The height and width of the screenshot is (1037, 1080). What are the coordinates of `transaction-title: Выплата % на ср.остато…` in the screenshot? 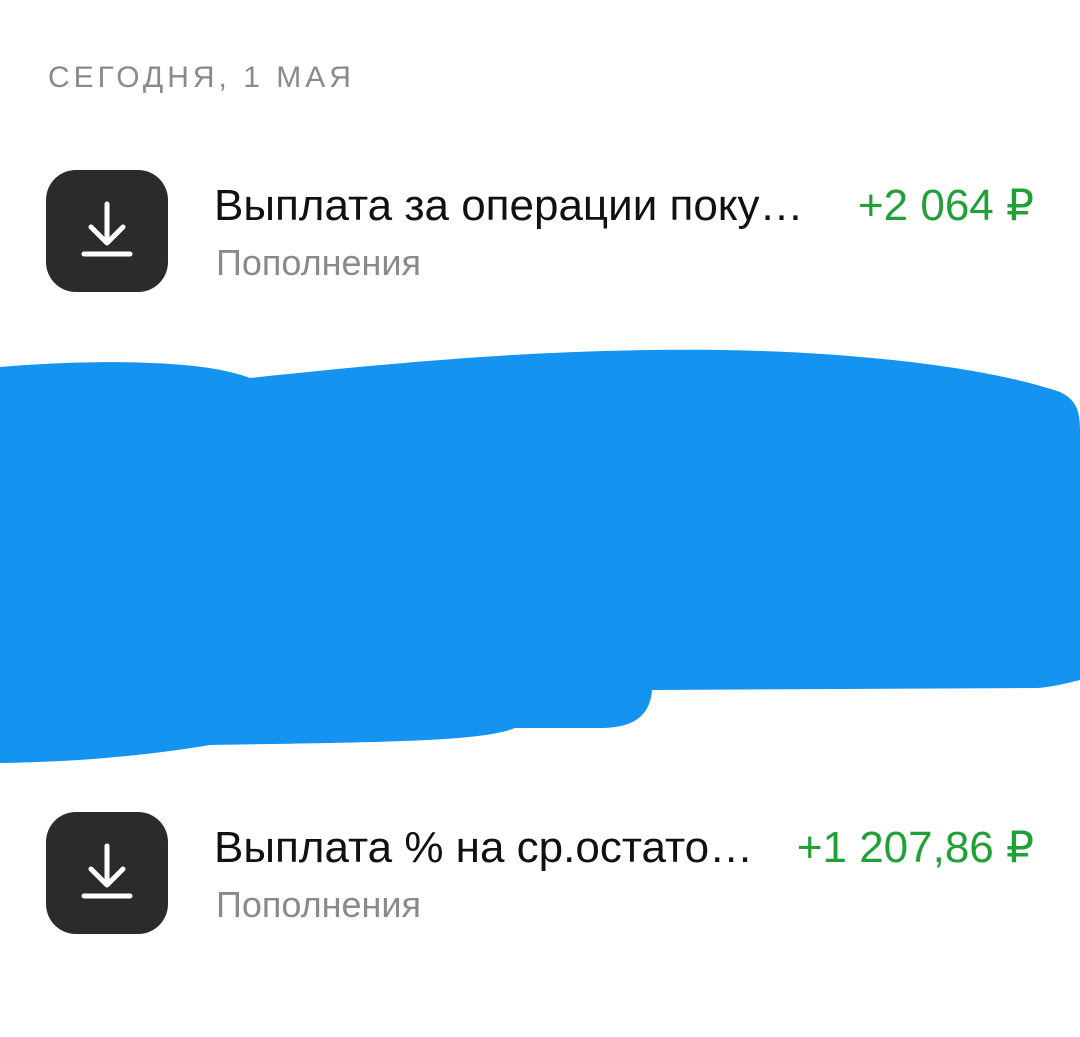 It's located at (484, 847).